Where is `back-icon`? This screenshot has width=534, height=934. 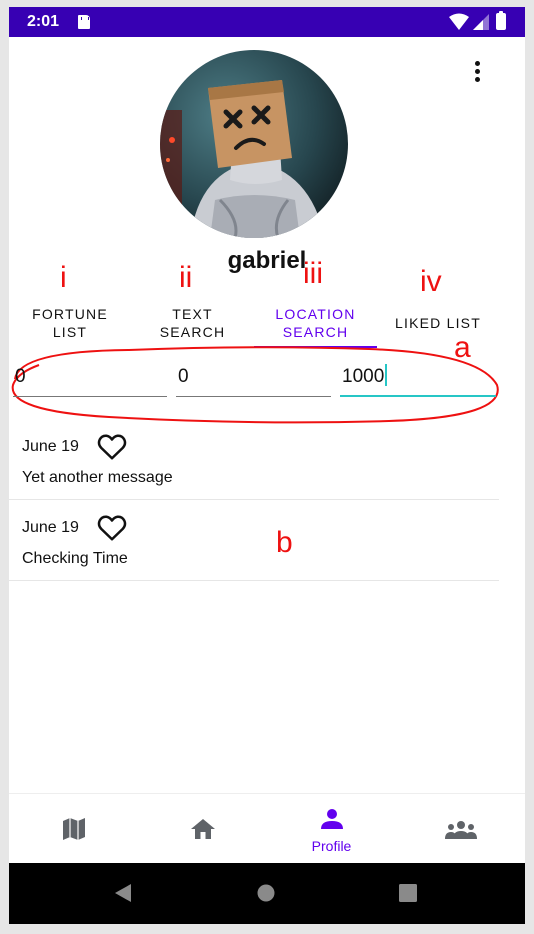
back-icon is located at coordinates (123, 893).